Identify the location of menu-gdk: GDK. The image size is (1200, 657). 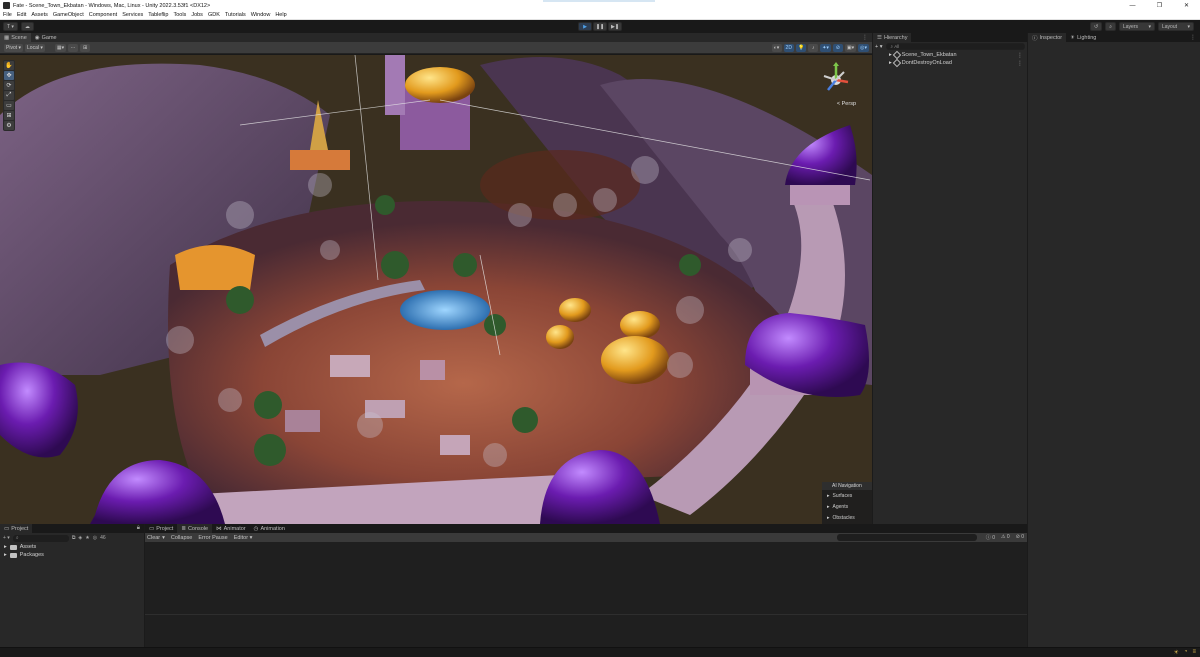
(214, 15).